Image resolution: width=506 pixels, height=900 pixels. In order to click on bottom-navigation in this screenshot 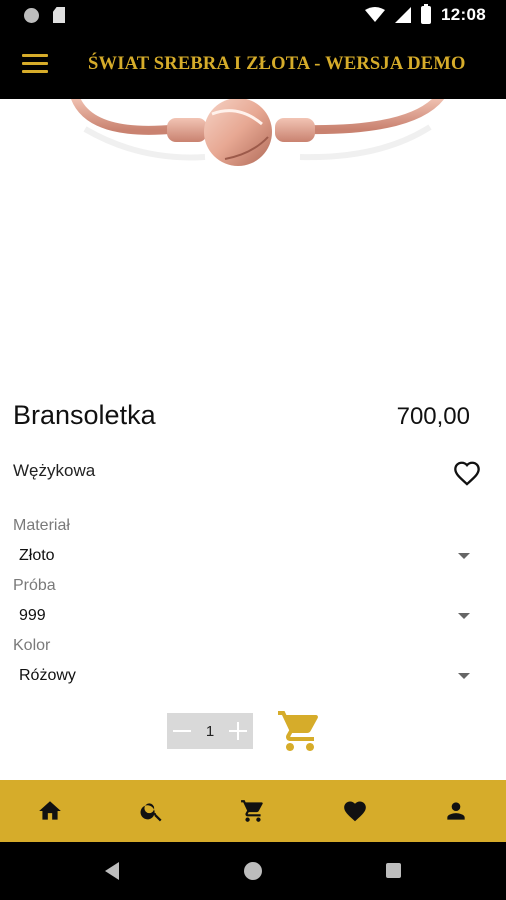, I will do `click(253, 811)`.